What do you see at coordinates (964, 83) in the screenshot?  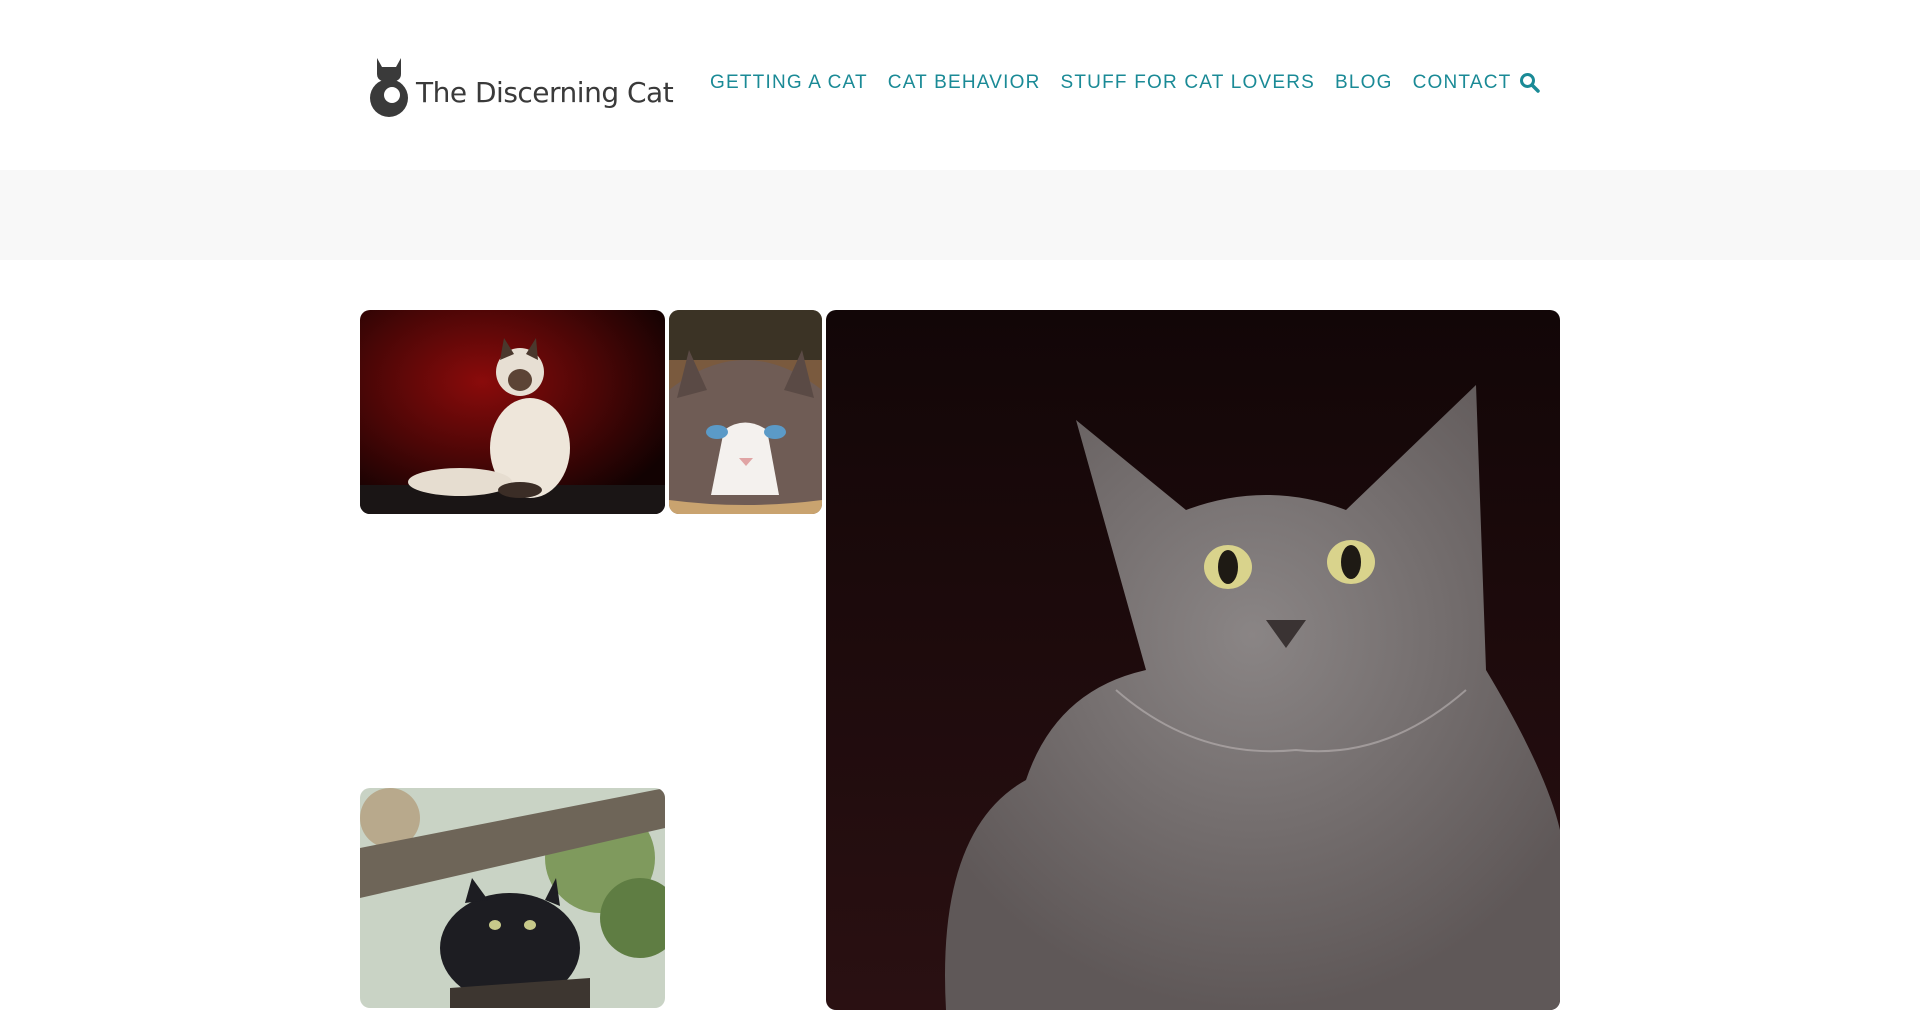 I see `nav-item-cat-behavior: CAT BEHAVIOR` at bounding box center [964, 83].